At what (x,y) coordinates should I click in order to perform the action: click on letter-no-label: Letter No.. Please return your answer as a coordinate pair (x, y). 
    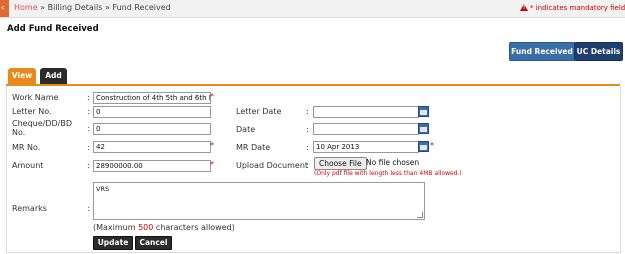
    Looking at the image, I should click on (32, 111).